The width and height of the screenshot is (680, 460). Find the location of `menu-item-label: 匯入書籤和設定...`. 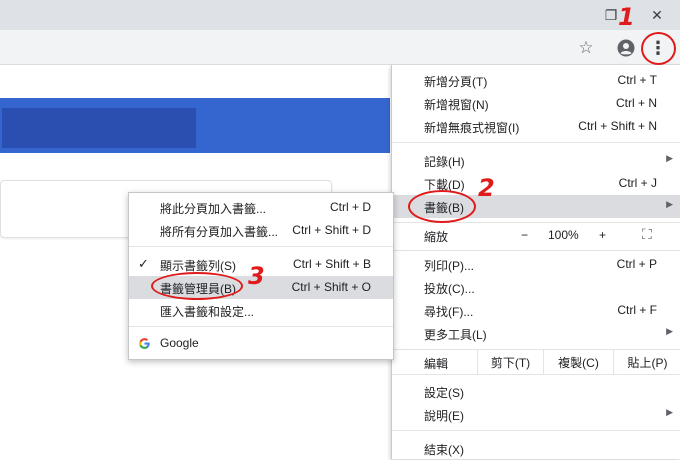

menu-item-label: 匯入書籤和設定... is located at coordinates (207, 312).